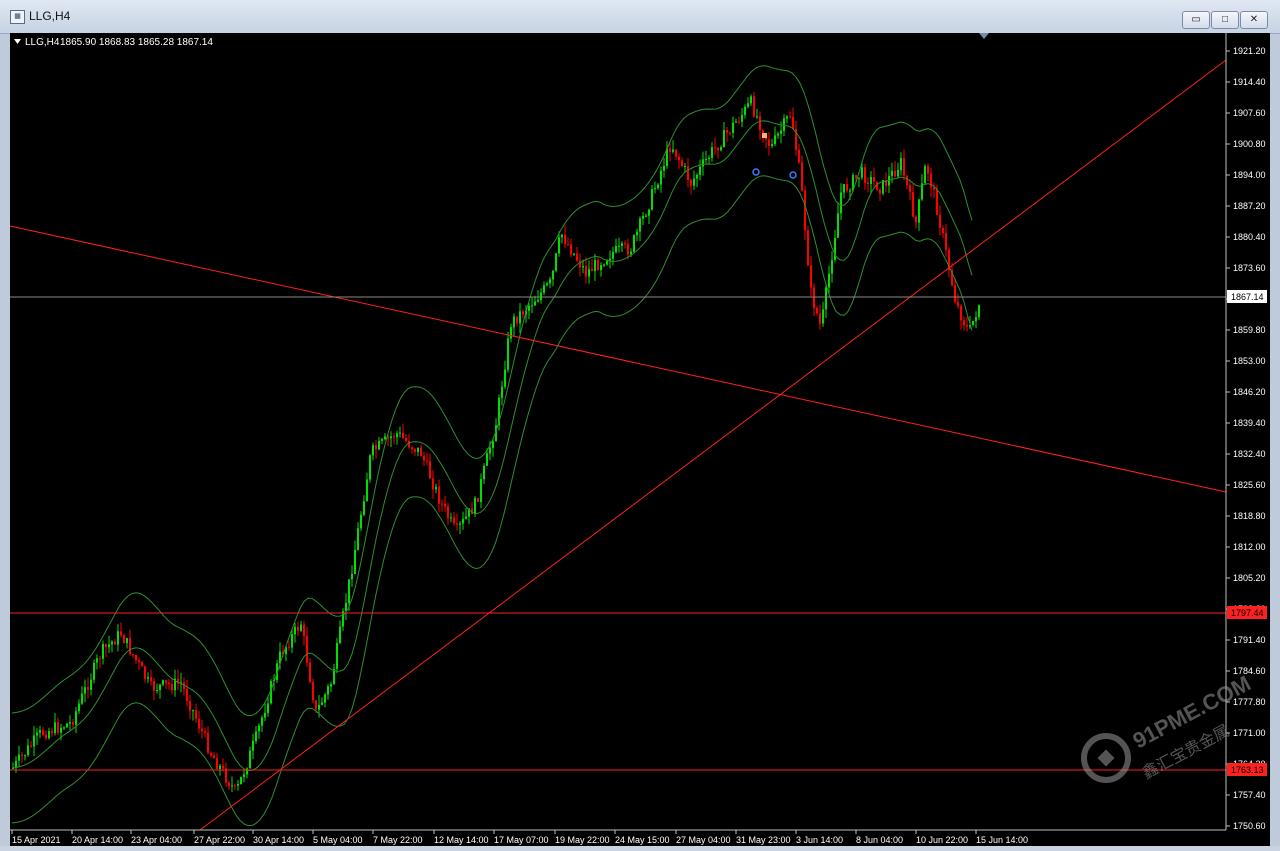 The image size is (1280, 851). What do you see at coordinates (1225, 20) in the screenshot?
I see `maximize-button: □` at bounding box center [1225, 20].